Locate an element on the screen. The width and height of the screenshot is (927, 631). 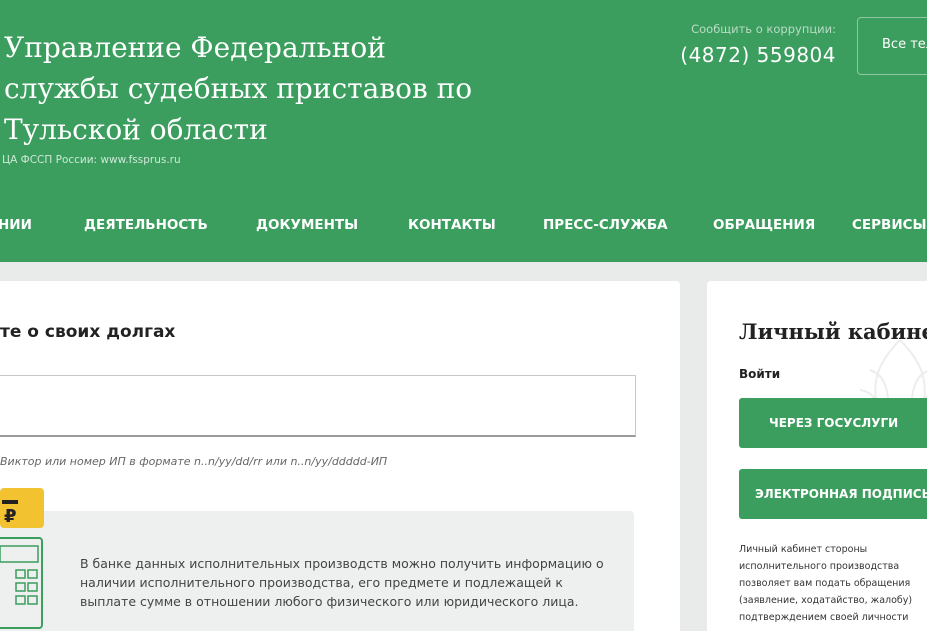
nav-item-partial: НИИ is located at coordinates (16, 225).